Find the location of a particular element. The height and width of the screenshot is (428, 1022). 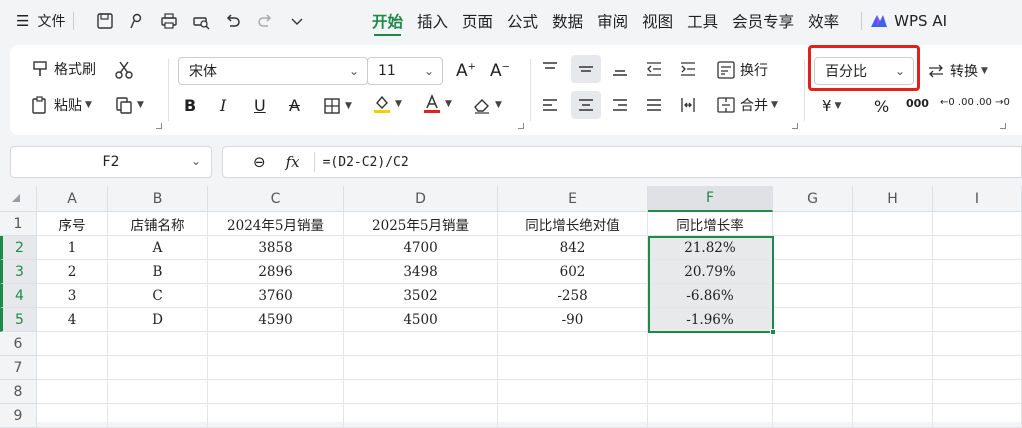

cell-e9 is located at coordinates (573, 416).